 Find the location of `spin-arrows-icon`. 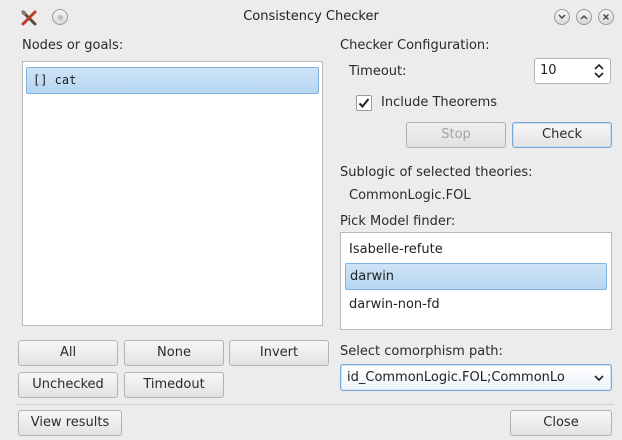

spin-arrows-icon is located at coordinates (599, 72).